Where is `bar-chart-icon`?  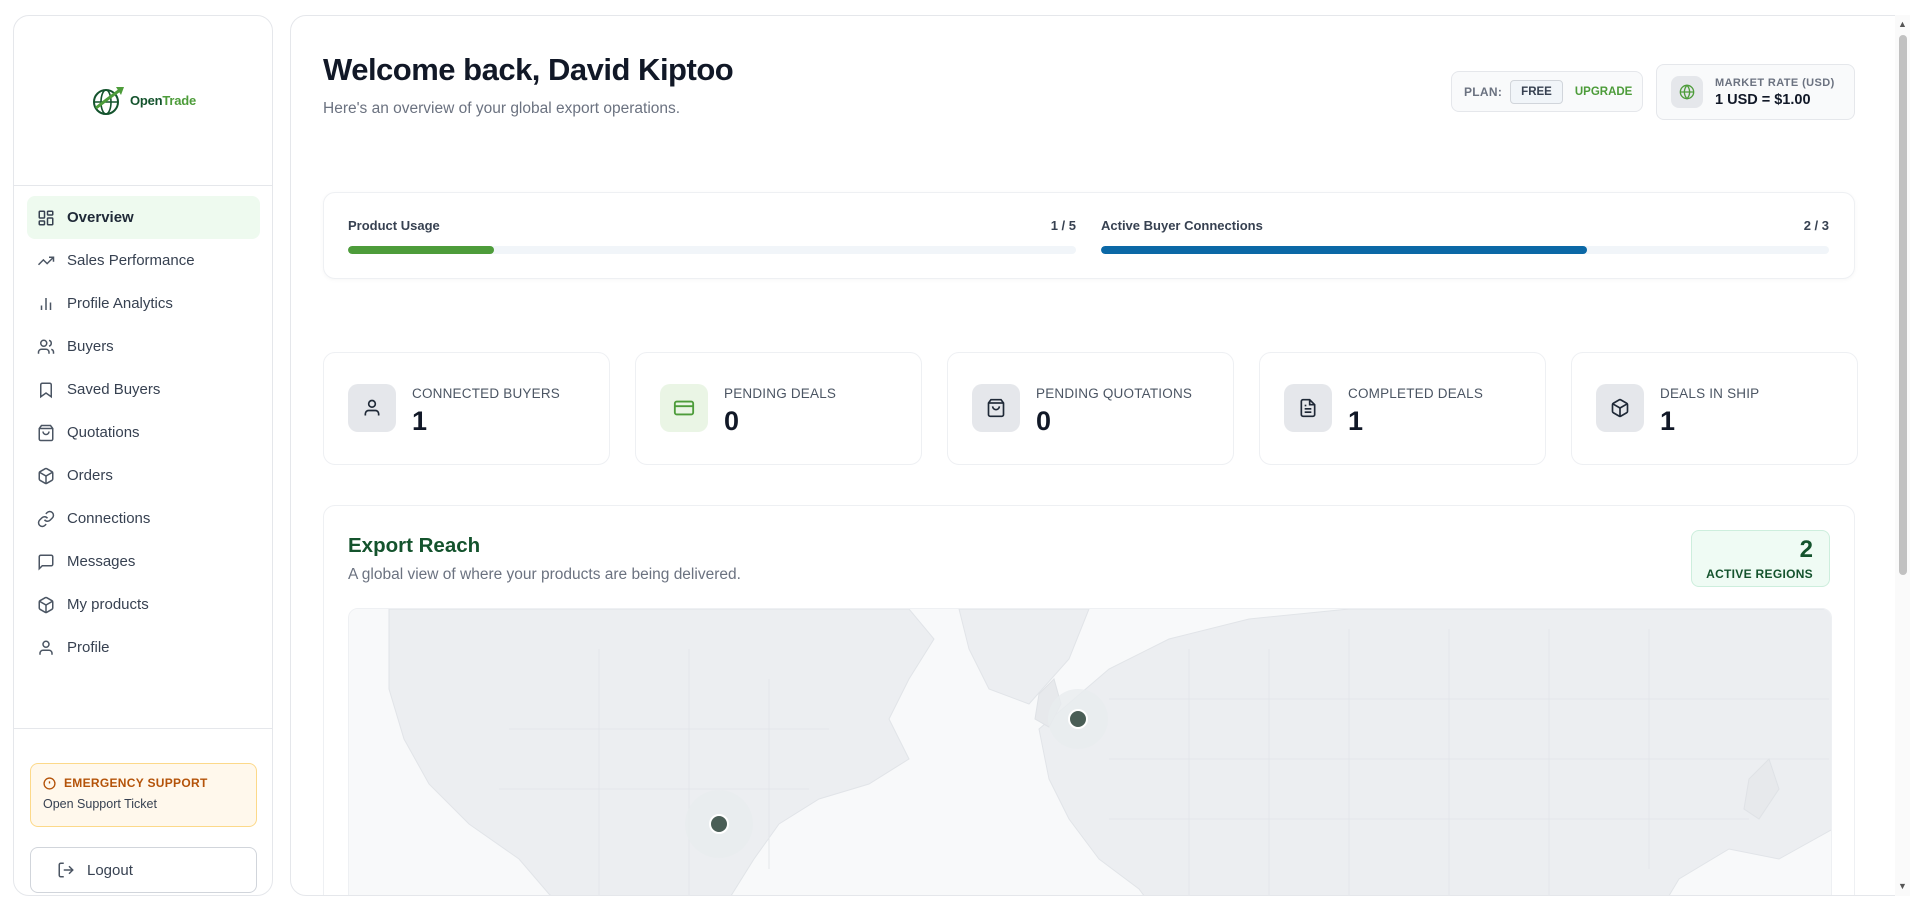
bar-chart-icon is located at coordinates (46, 303).